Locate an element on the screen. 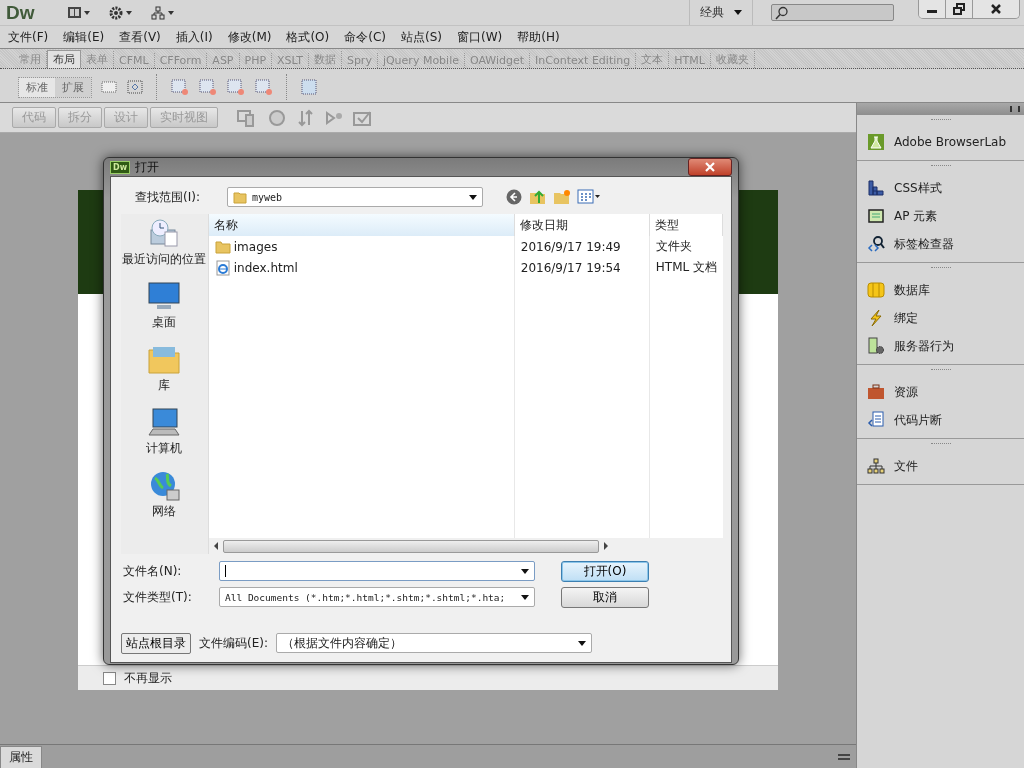 The image size is (1024, 768). date-cell-text: 2016/9/17 19:54 is located at coordinates (570, 267).